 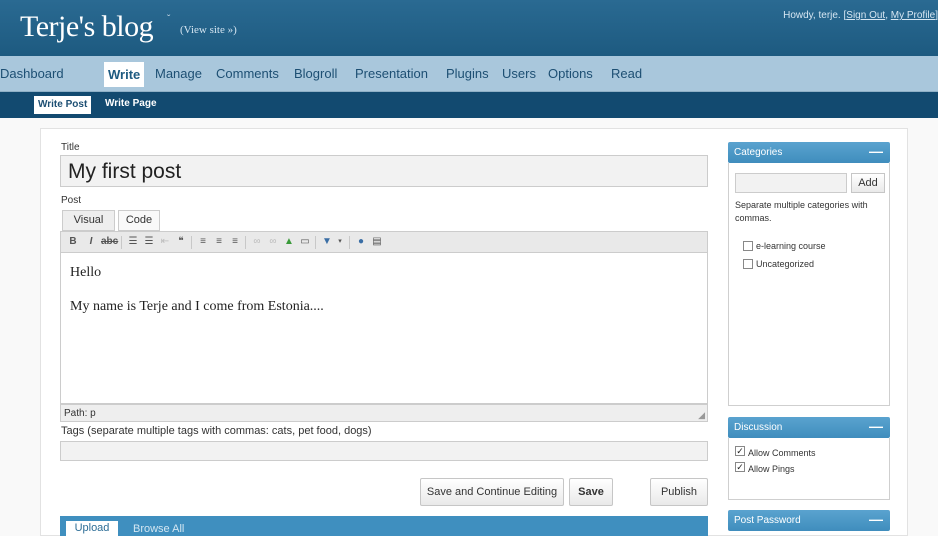 I want to click on discussion-header: Discussion —, so click(x=809, y=427).